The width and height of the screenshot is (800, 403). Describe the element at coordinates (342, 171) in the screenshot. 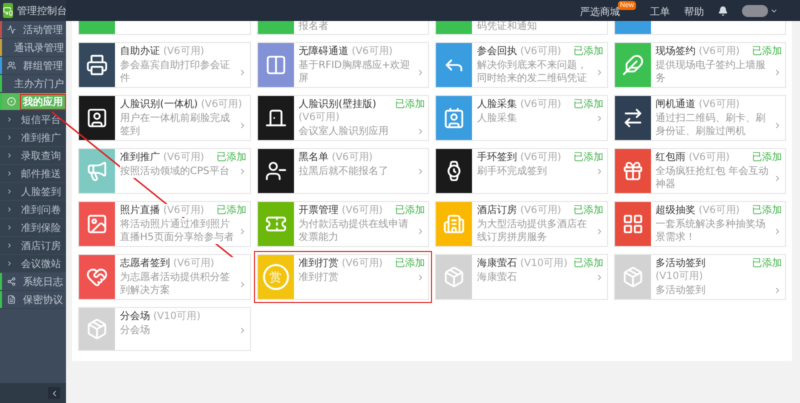

I see `app-card: 黑名单 (V6可用) 拉黑后就不能报名了` at that location.